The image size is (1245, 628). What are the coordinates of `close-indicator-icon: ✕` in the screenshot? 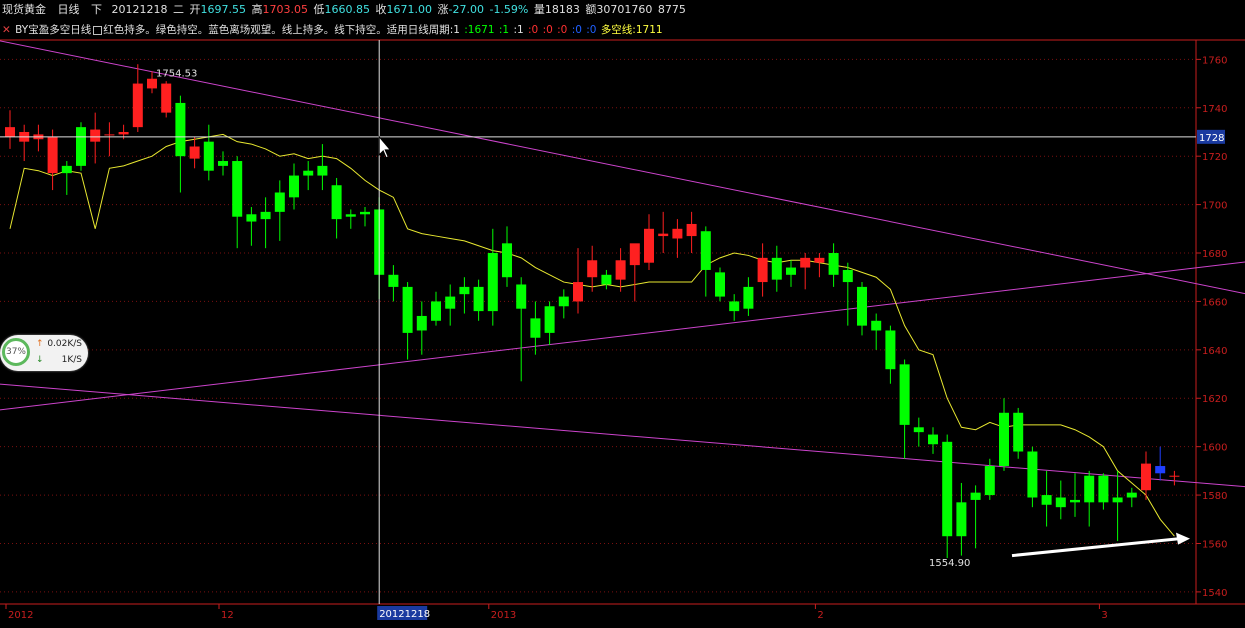 It's located at (6, 30).